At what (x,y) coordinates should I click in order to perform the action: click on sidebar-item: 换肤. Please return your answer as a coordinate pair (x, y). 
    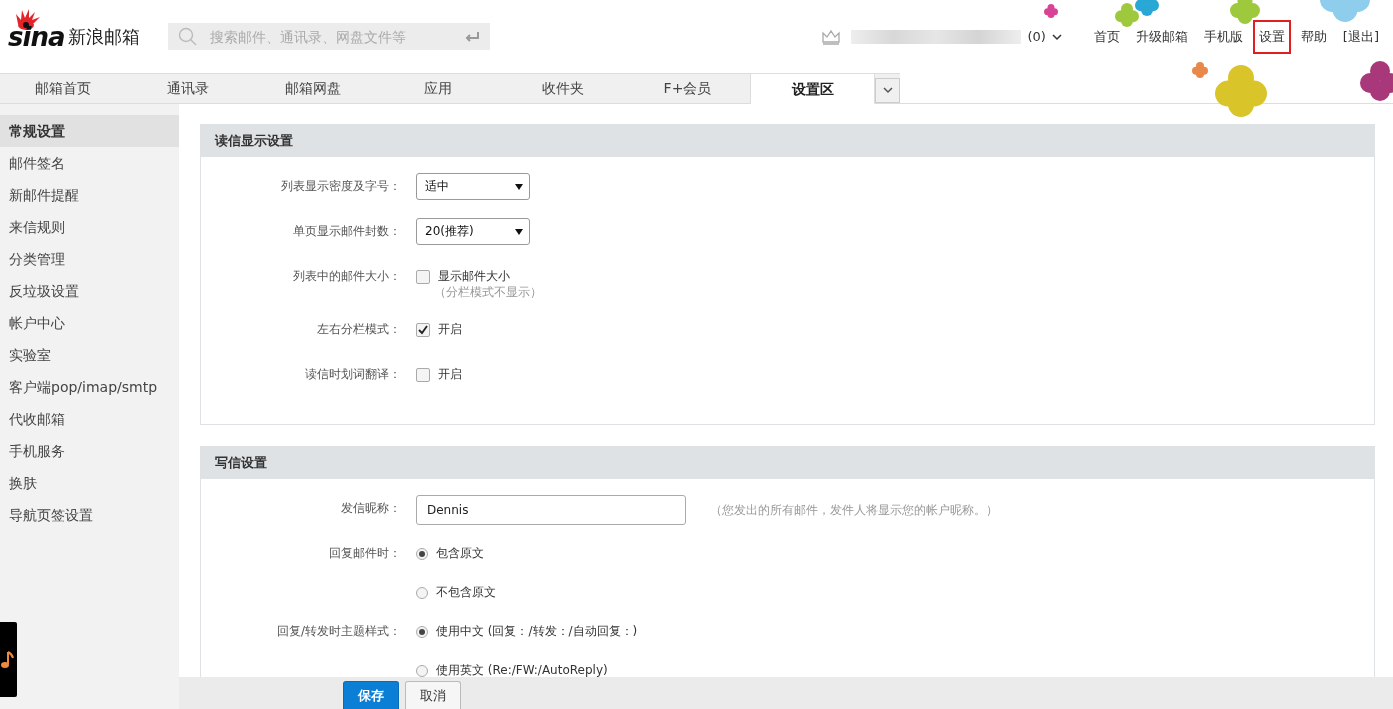
    Looking at the image, I should click on (89, 483).